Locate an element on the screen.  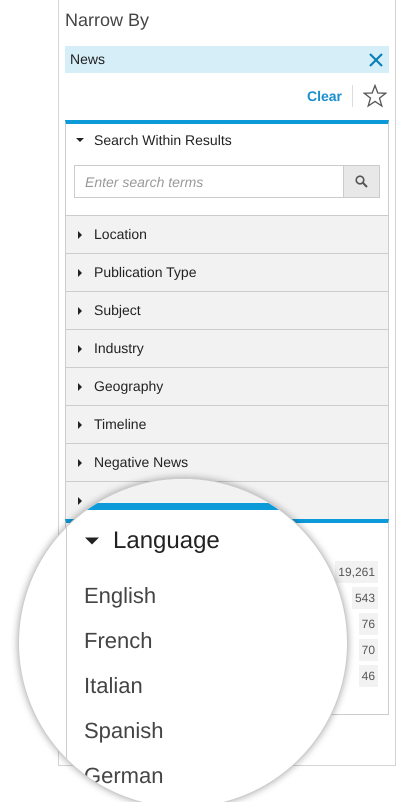
search-button is located at coordinates (362, 181).